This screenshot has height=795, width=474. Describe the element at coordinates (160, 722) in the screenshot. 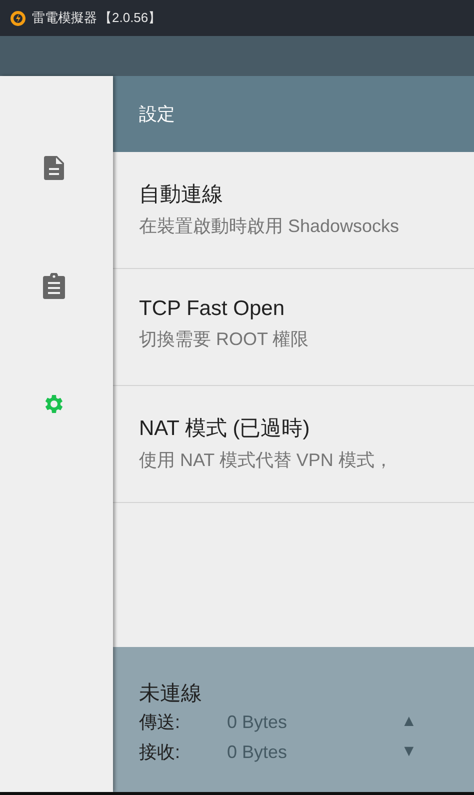

I see `traffic-label: 傳送:` at that location.